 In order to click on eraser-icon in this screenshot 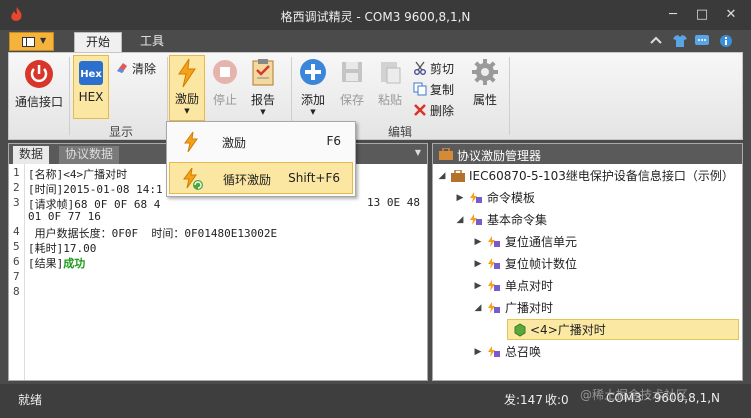, I will do `click(122, 68)`.